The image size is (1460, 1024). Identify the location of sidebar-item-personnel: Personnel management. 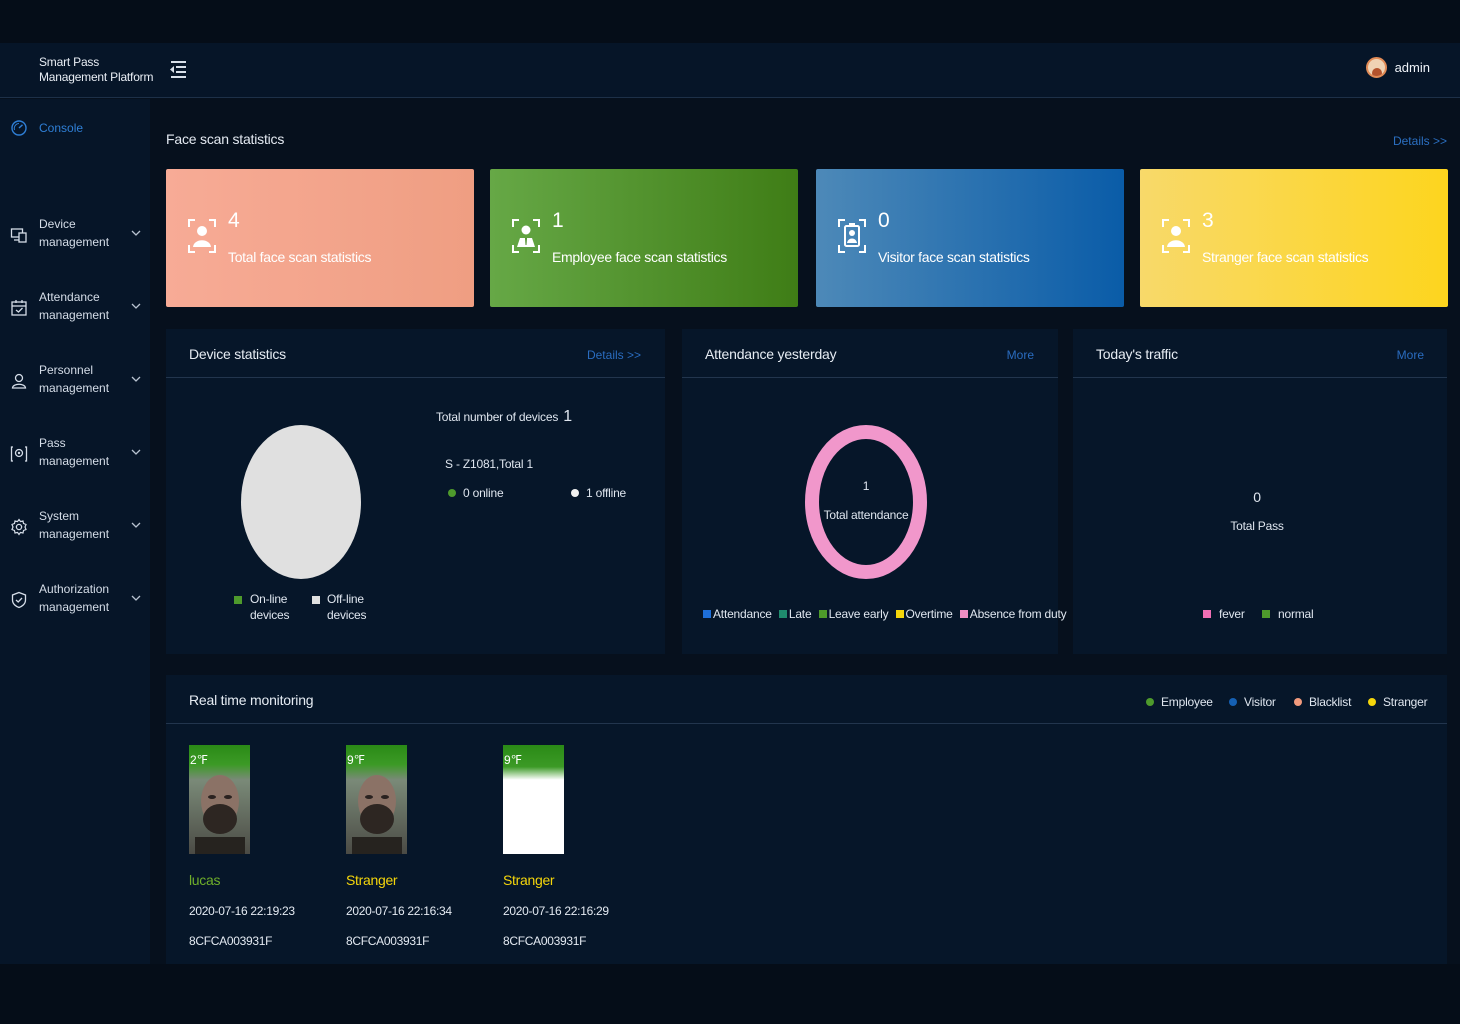
(75, 384).